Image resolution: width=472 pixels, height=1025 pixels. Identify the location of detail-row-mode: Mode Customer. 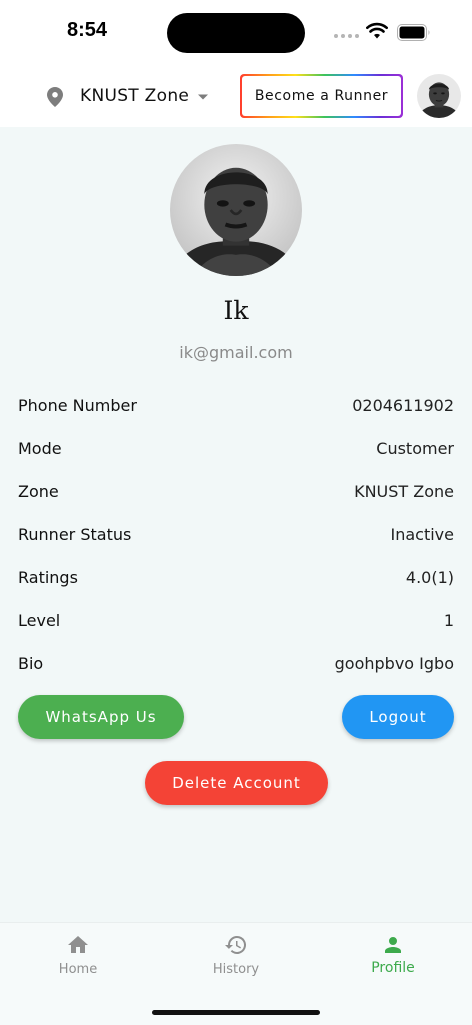
(236, 448).